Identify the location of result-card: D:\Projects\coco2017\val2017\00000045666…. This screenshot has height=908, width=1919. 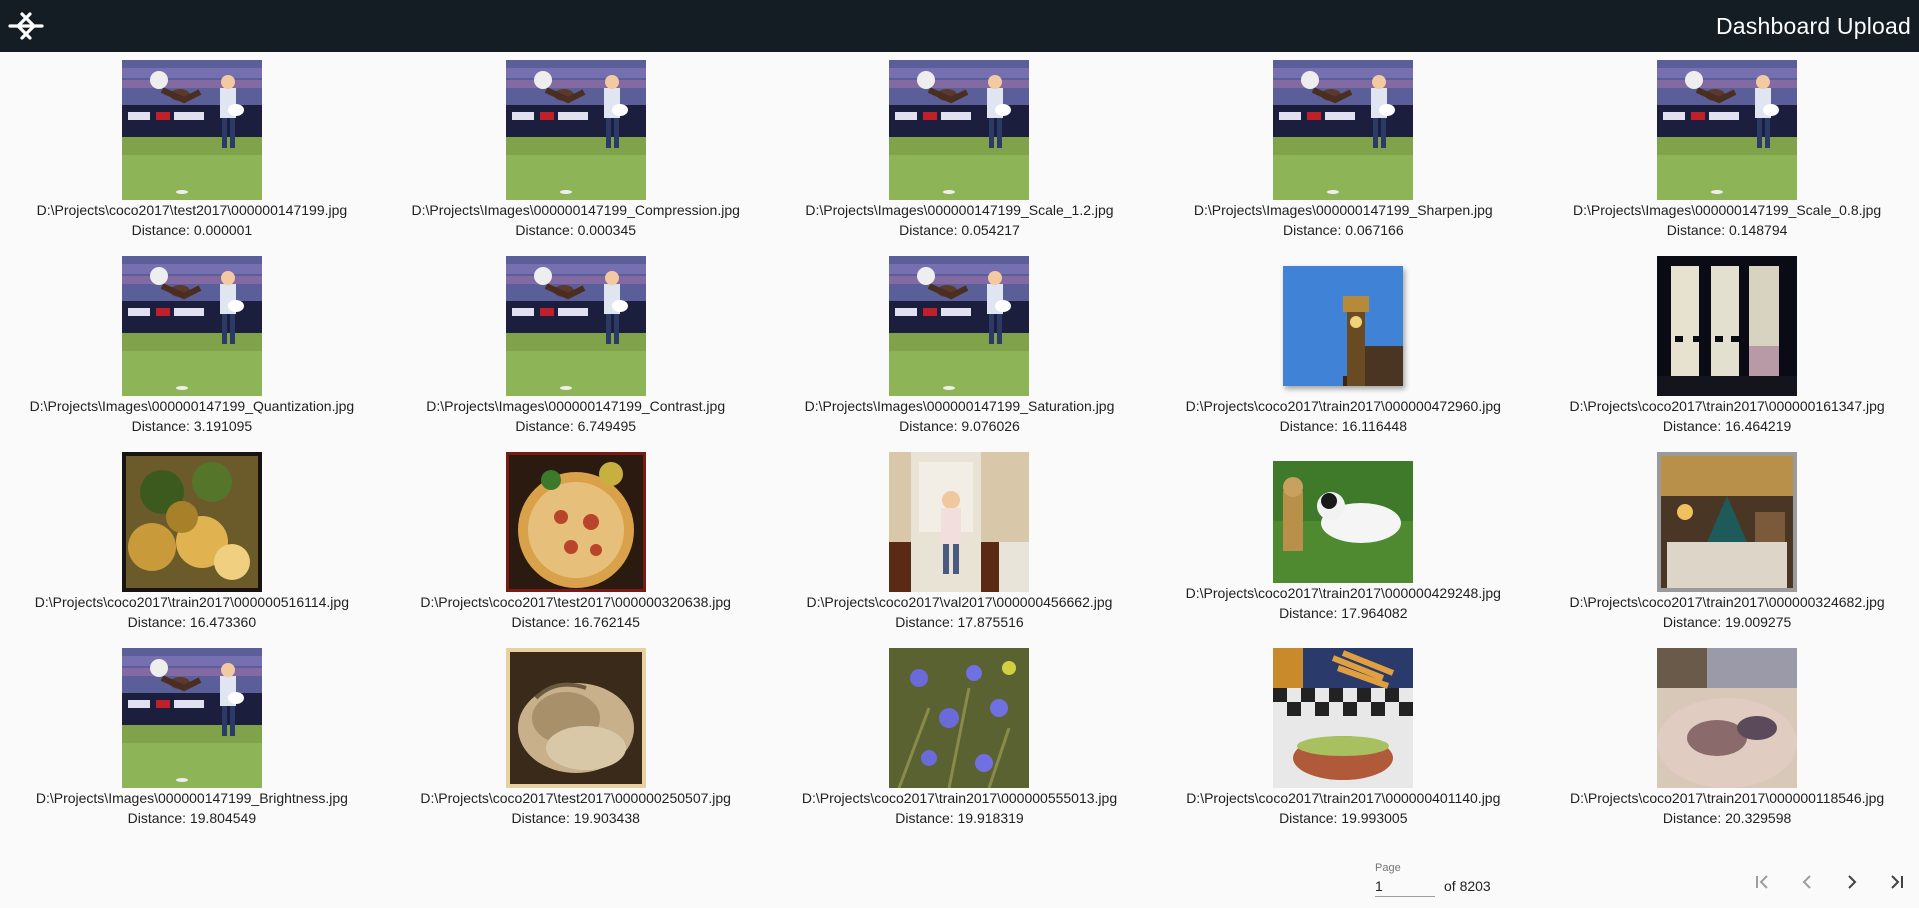
(960, 542).